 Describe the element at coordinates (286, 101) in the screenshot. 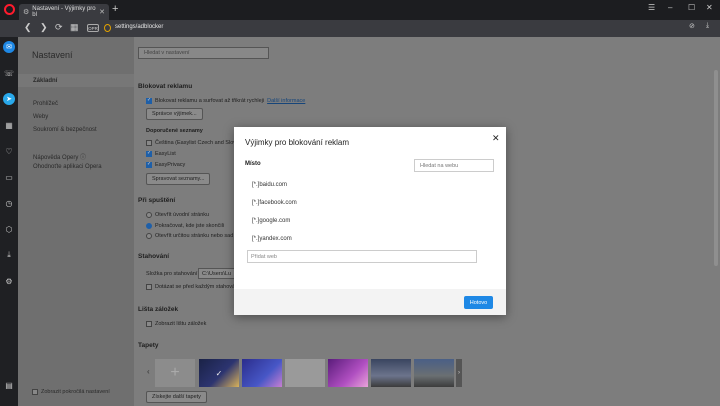

I see `more-info-link: Další informace` at that location.